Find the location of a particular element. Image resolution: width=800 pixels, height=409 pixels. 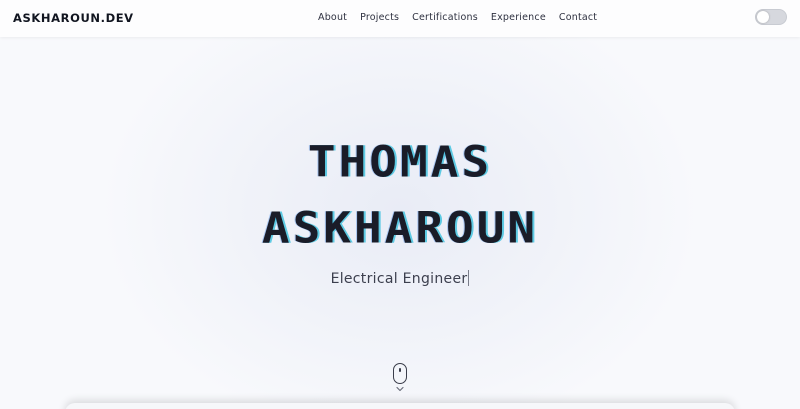

hero-name-first: THOMAS is located at coordinates (400, 162).